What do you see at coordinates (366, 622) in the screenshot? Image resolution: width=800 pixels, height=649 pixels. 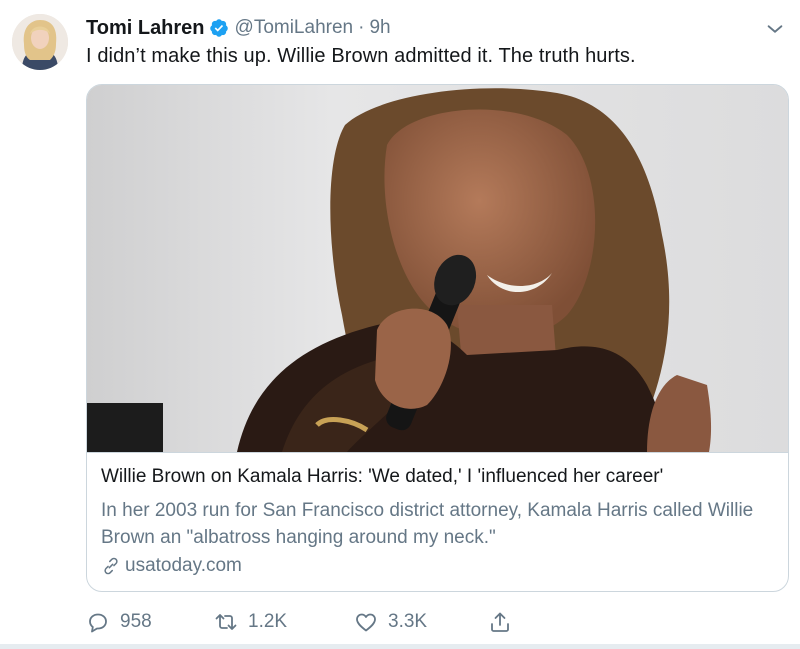 I see `heart-icon` at bounding box center [366, 622].